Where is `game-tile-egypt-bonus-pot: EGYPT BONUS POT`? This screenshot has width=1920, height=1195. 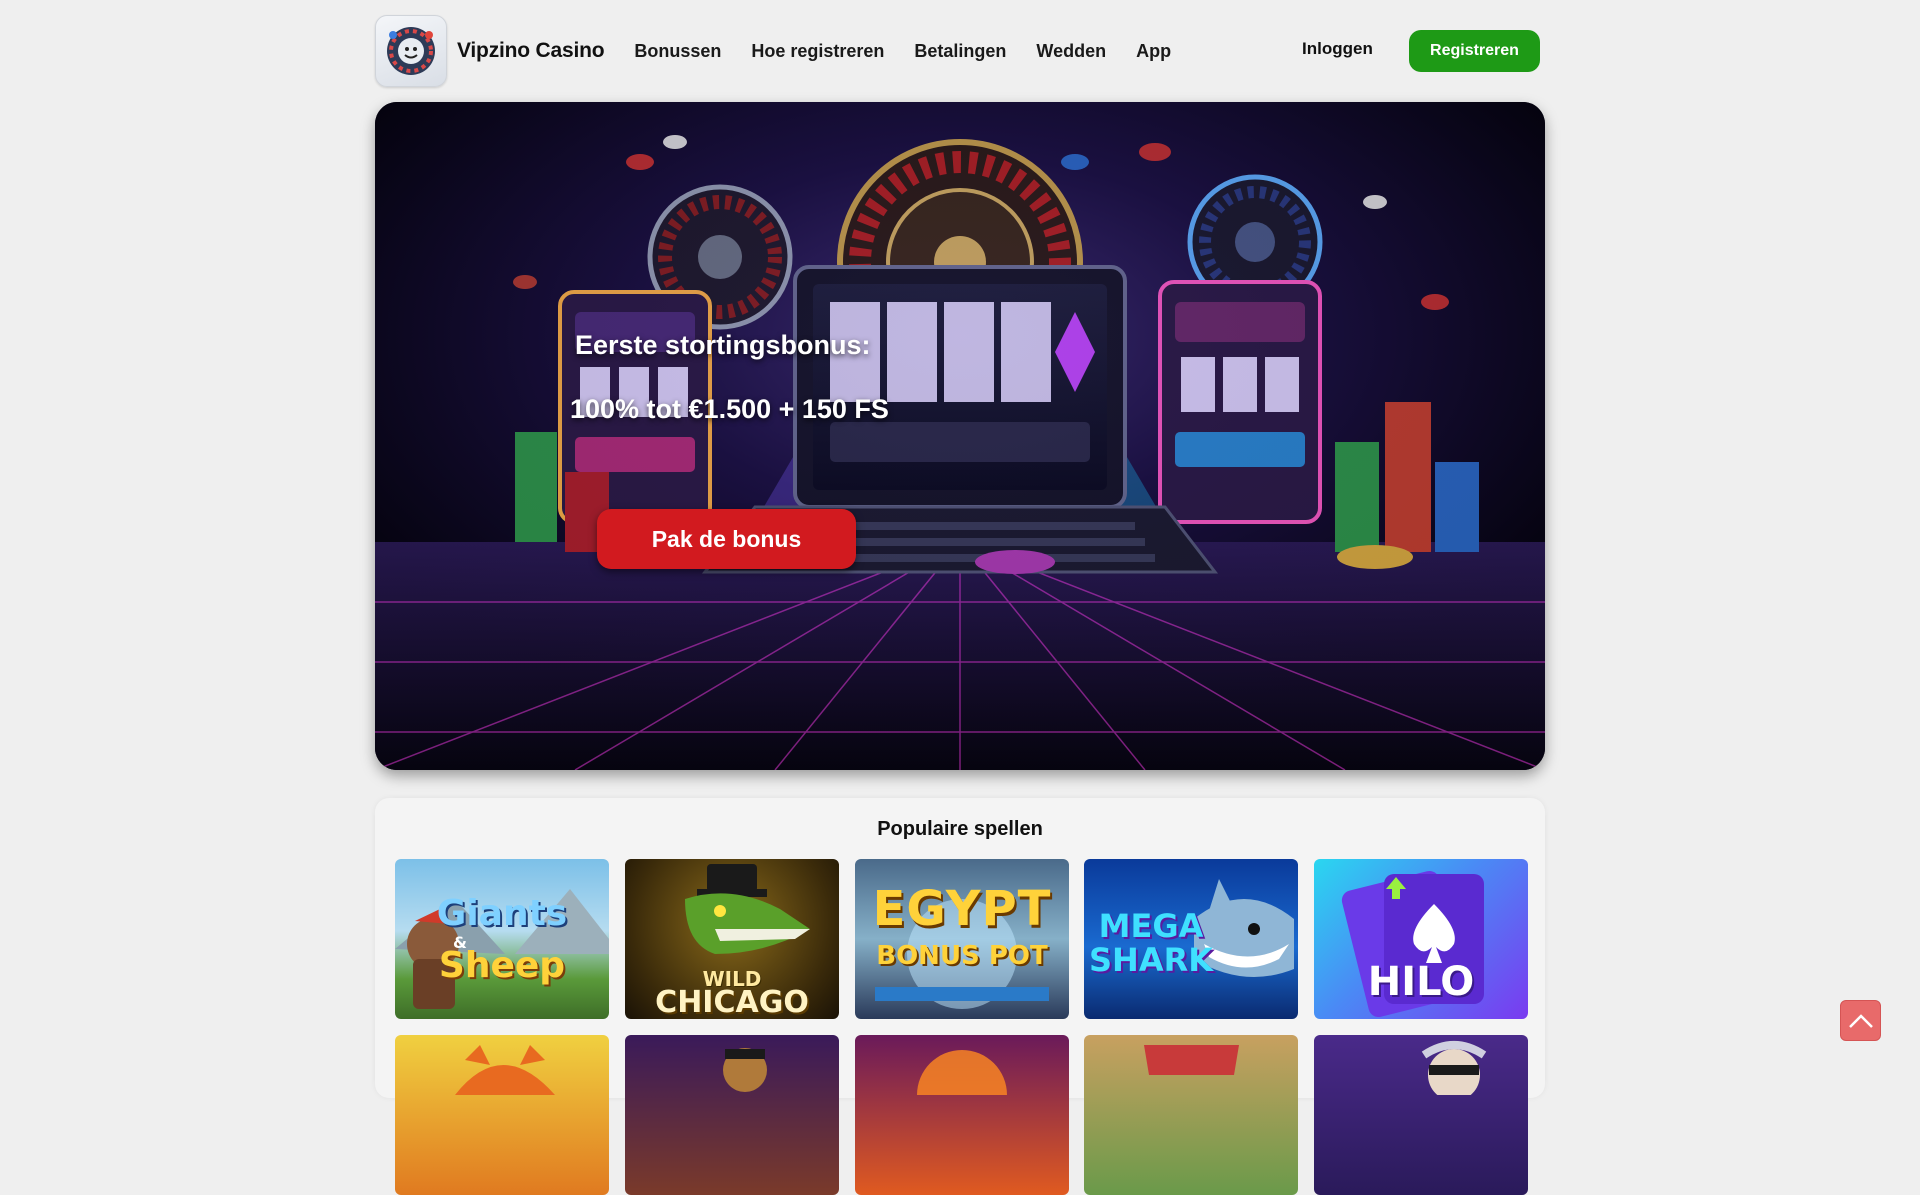
game-tile-egypt-bonus-pot: EGYPT BONUS POT is located at coordinates (962, 939).